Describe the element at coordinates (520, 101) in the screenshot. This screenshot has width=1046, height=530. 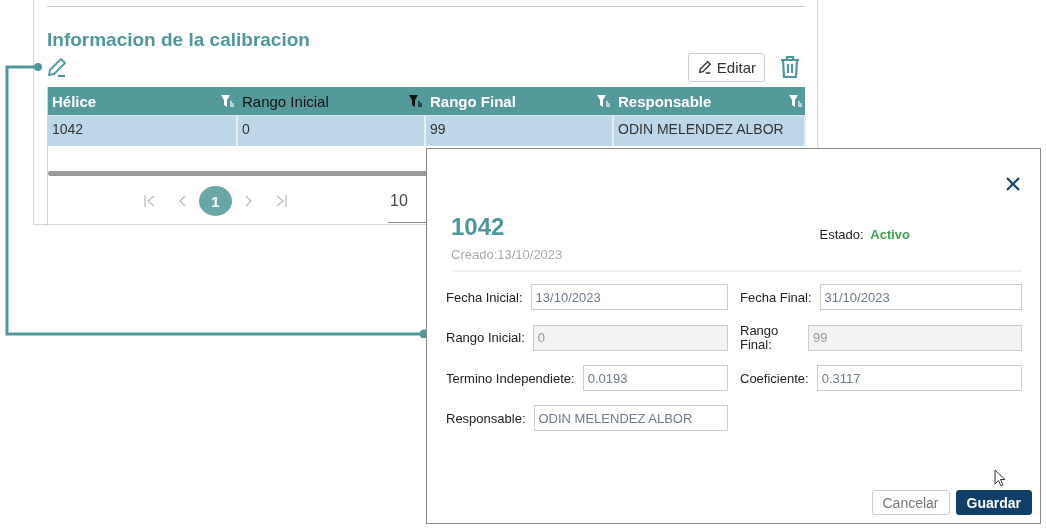
I see `column-header: Rango Final` at that location.